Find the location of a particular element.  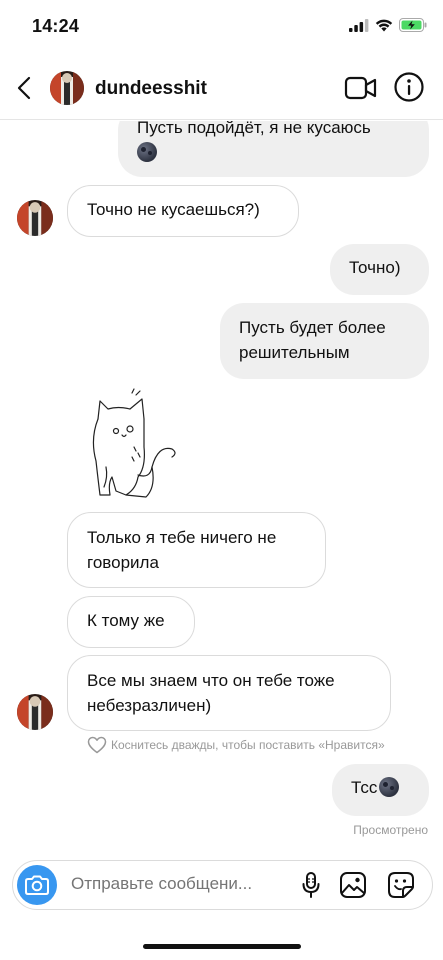

seen-receipt: Просмотрено is located at coordinates (390, 830).